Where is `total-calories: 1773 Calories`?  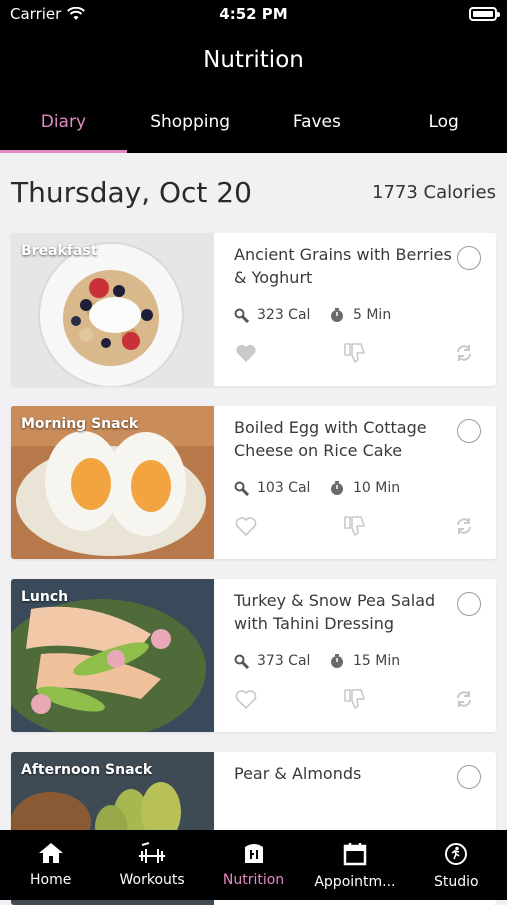
total-calories: 1773 Calories is located at coordinates (434, 192).